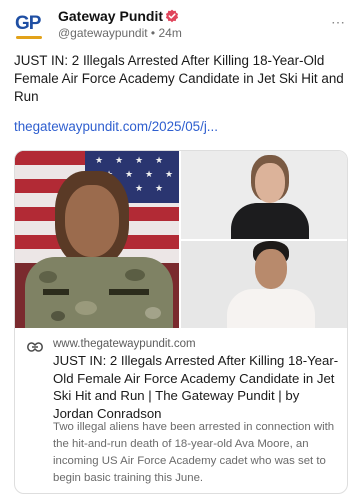 Image resolution: width=362 pixels, height=500 pixels. What do you see at coordinates (264, 284) in the screenshot?
I see `suspect-photo-man` at bounding box center [264, 284].